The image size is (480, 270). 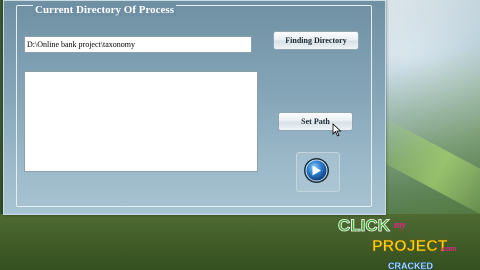 I want to click on logo-line2: PROJECT, so click(x=410, y=246).